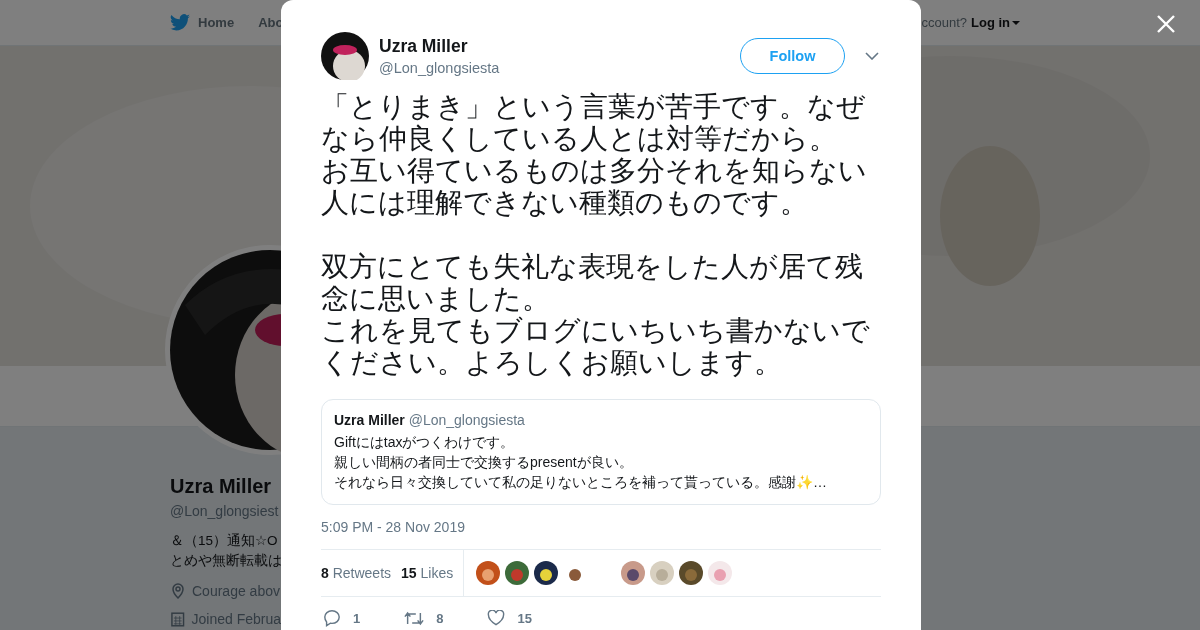  What do you see at coordinates (225, 511) in the screenshot?
I see `profile-handle: @Lon_glongsiest` at bounding box center [225, 511].